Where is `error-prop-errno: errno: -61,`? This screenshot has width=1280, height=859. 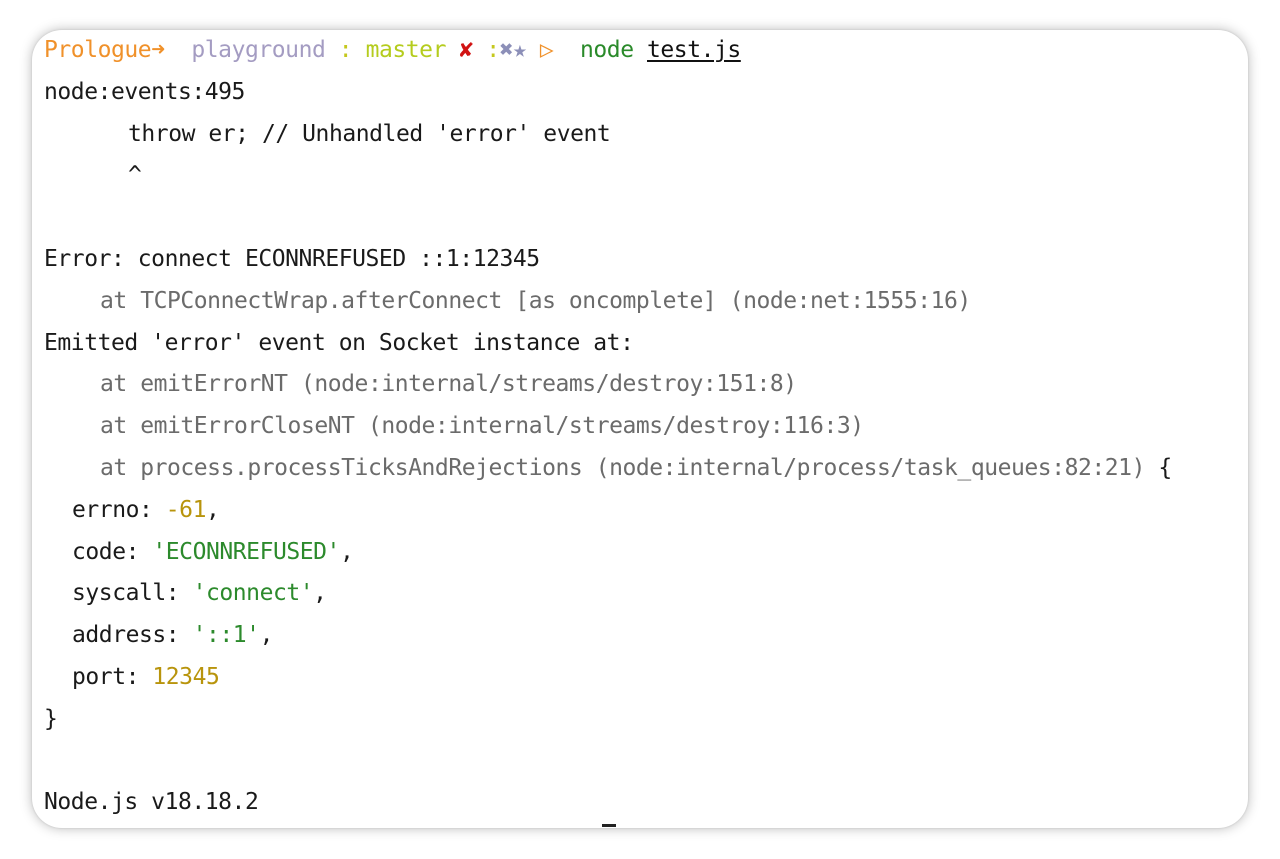
error-prop-errno: errno: -61, is located at coordinates (646, 511).